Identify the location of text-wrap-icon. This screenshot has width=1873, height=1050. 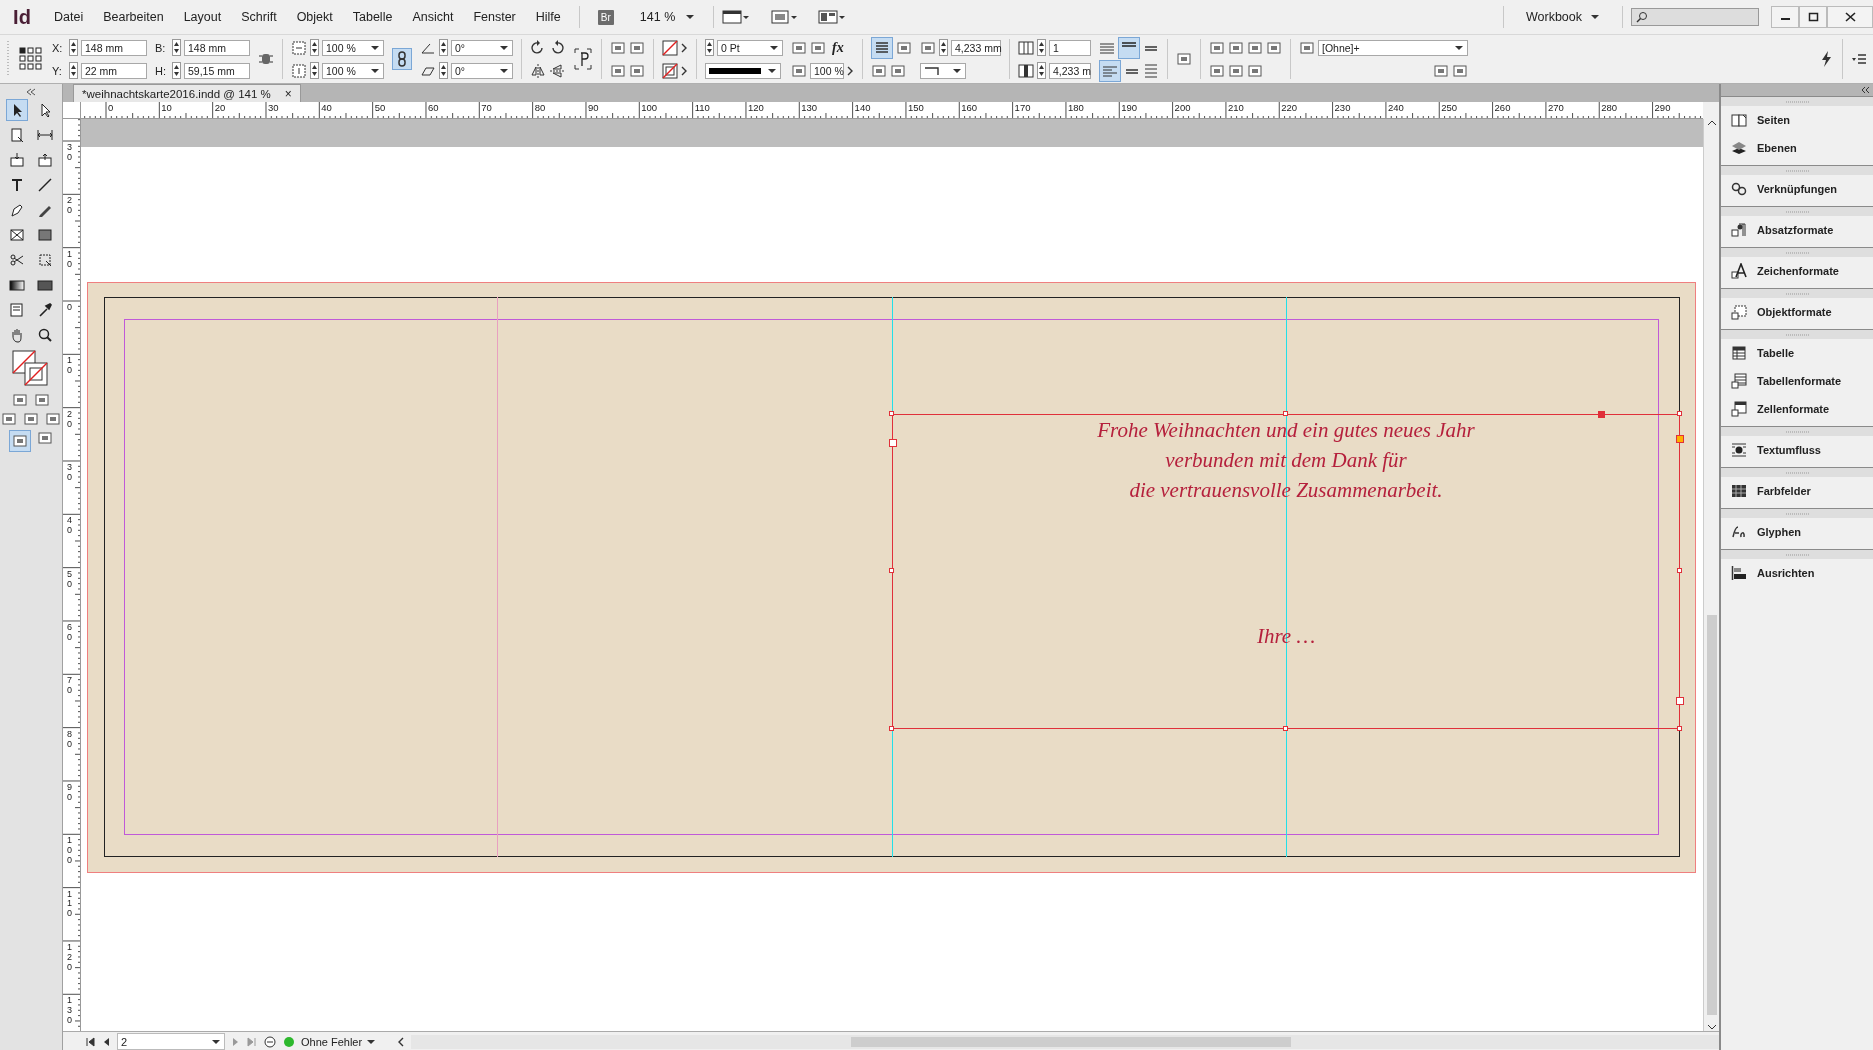
(1739, 450).